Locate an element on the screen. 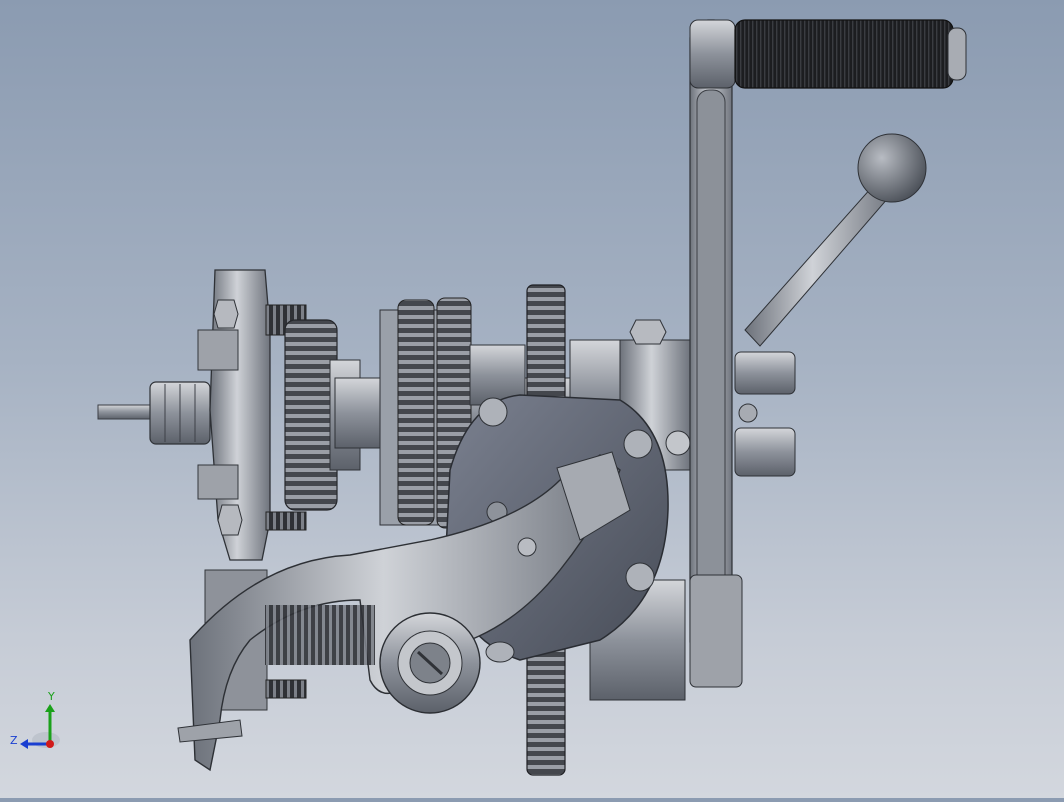  coordinate-triad: Y Z is located at coordinates (38, 723).